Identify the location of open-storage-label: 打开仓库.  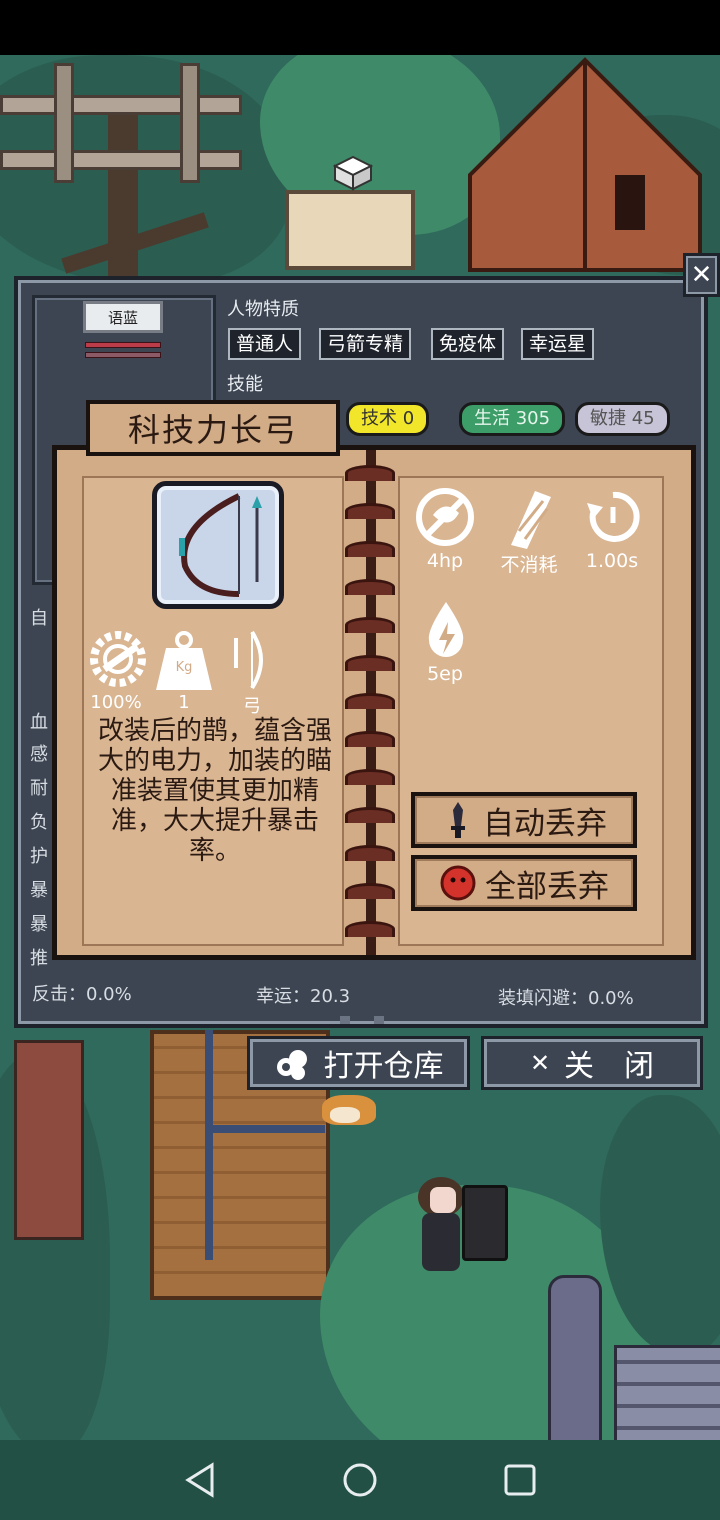
(383, 1066).